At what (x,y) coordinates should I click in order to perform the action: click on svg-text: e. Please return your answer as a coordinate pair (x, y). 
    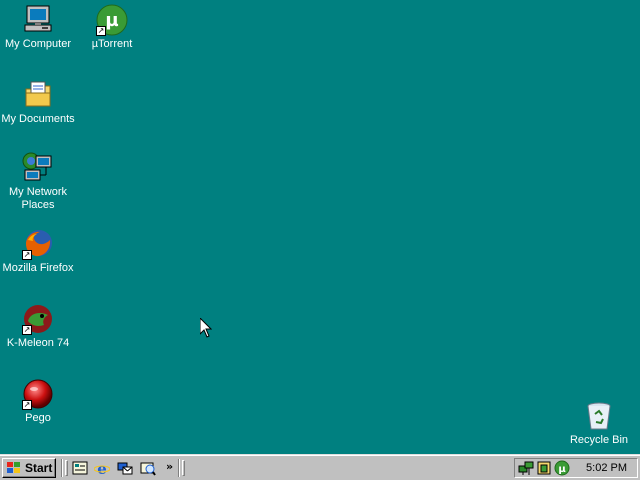
    Looking at the image, I should click on (102, 468).